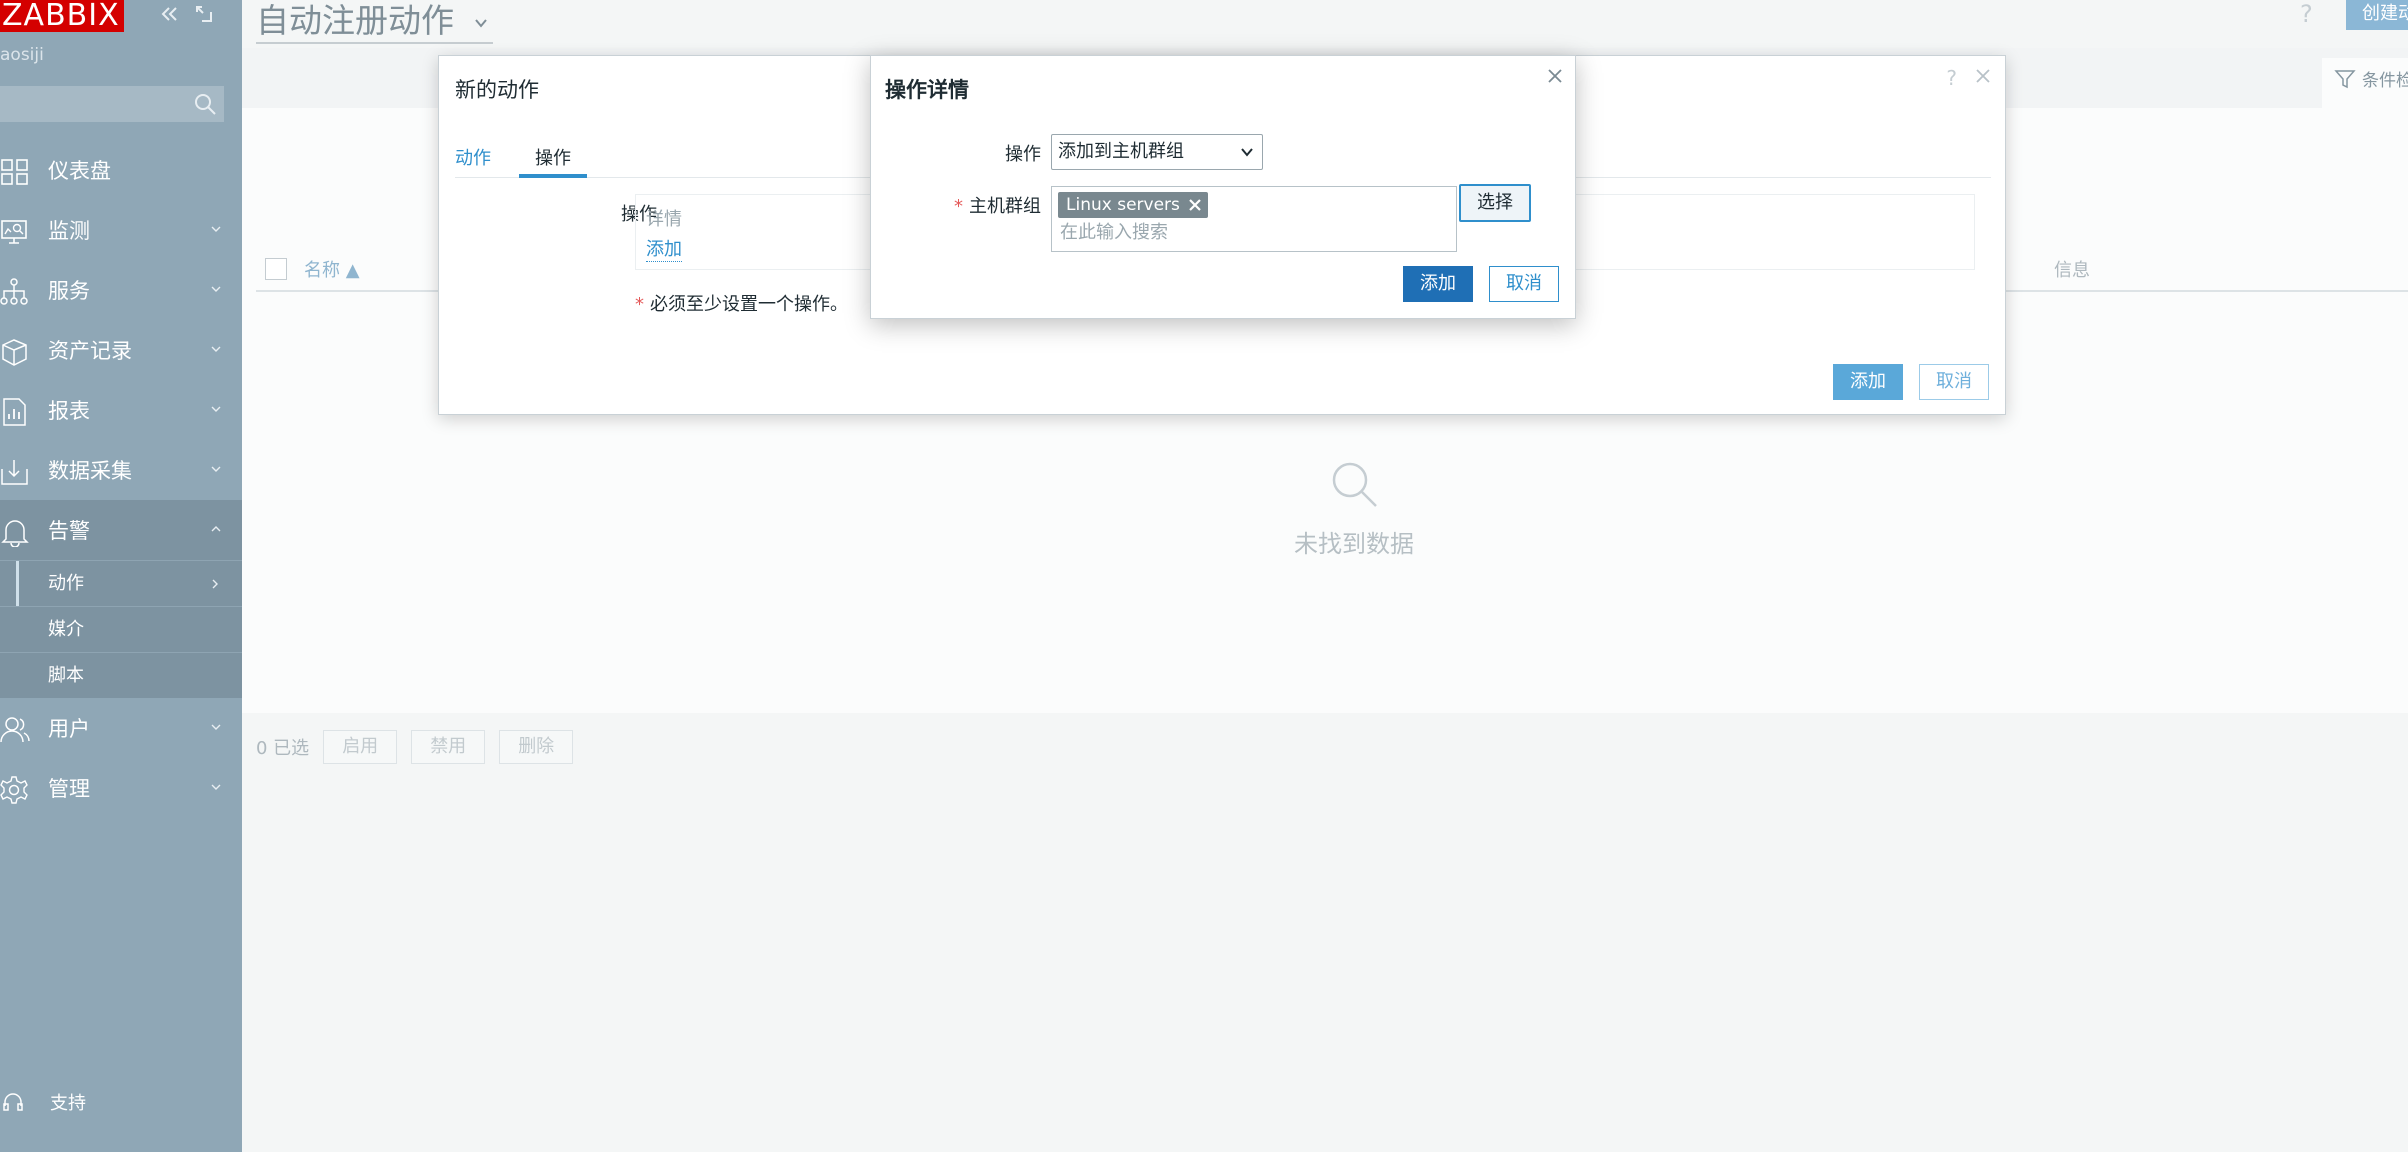 The image size is (2408, 1152). What do you see at coordinates (112, 104) in the screenshot?
I see `sidebar-search-field` at bounding box center [112, 104].